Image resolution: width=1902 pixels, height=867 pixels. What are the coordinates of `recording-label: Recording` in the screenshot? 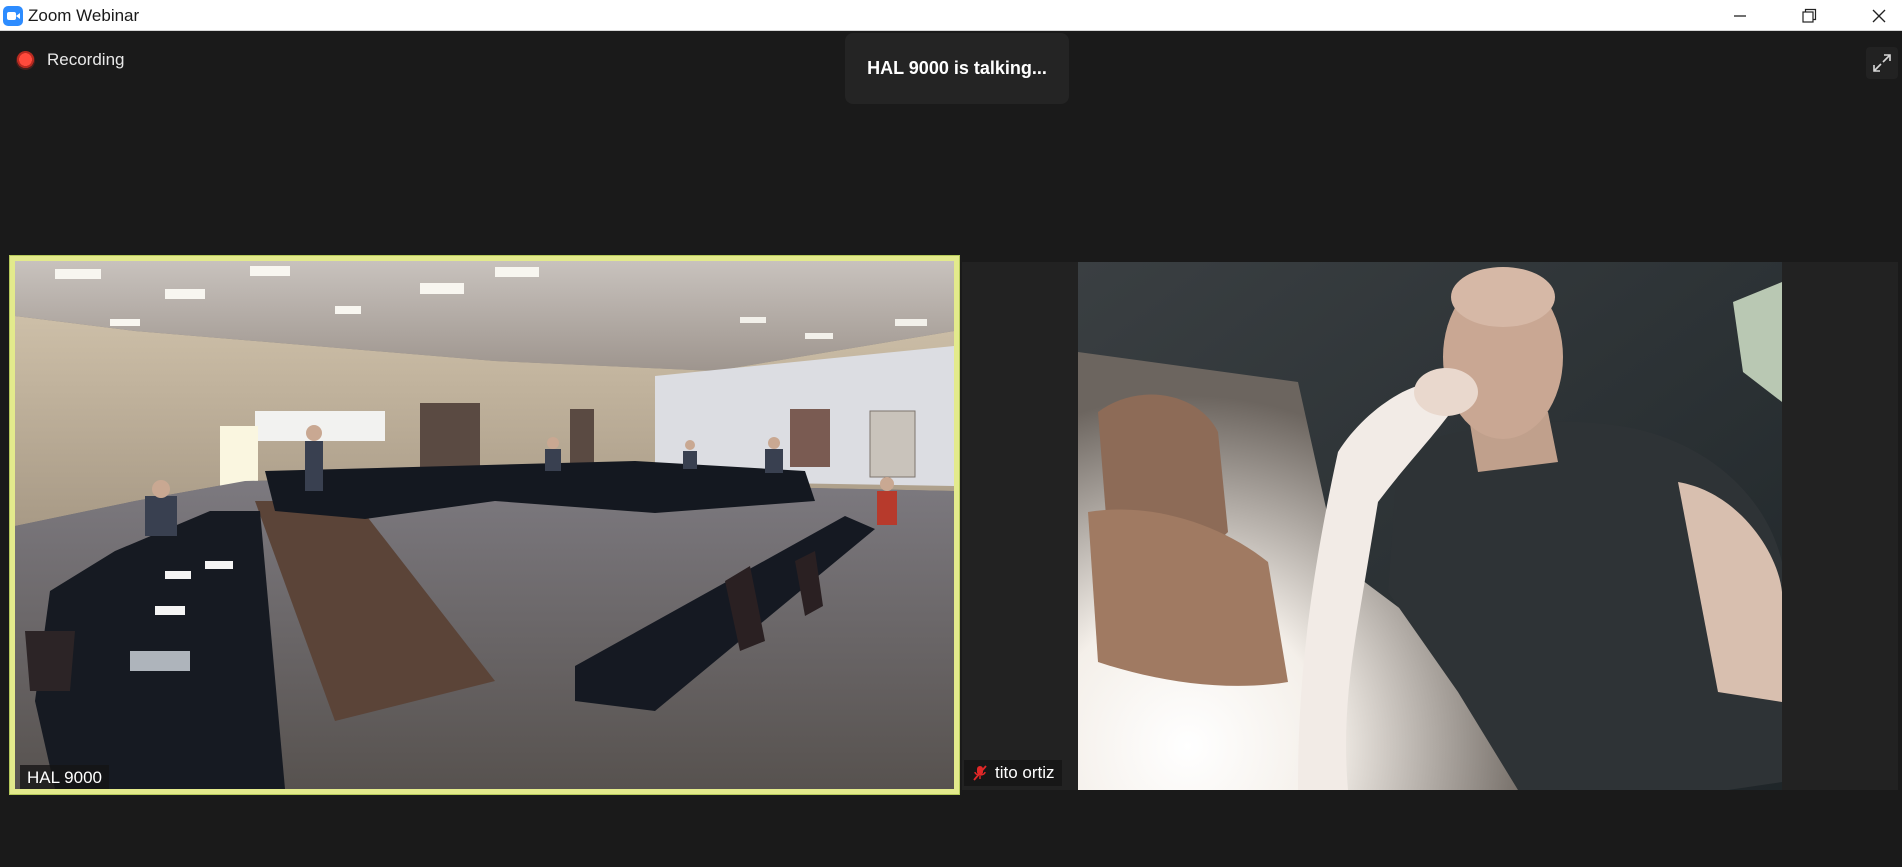 It's located at (86, 59).